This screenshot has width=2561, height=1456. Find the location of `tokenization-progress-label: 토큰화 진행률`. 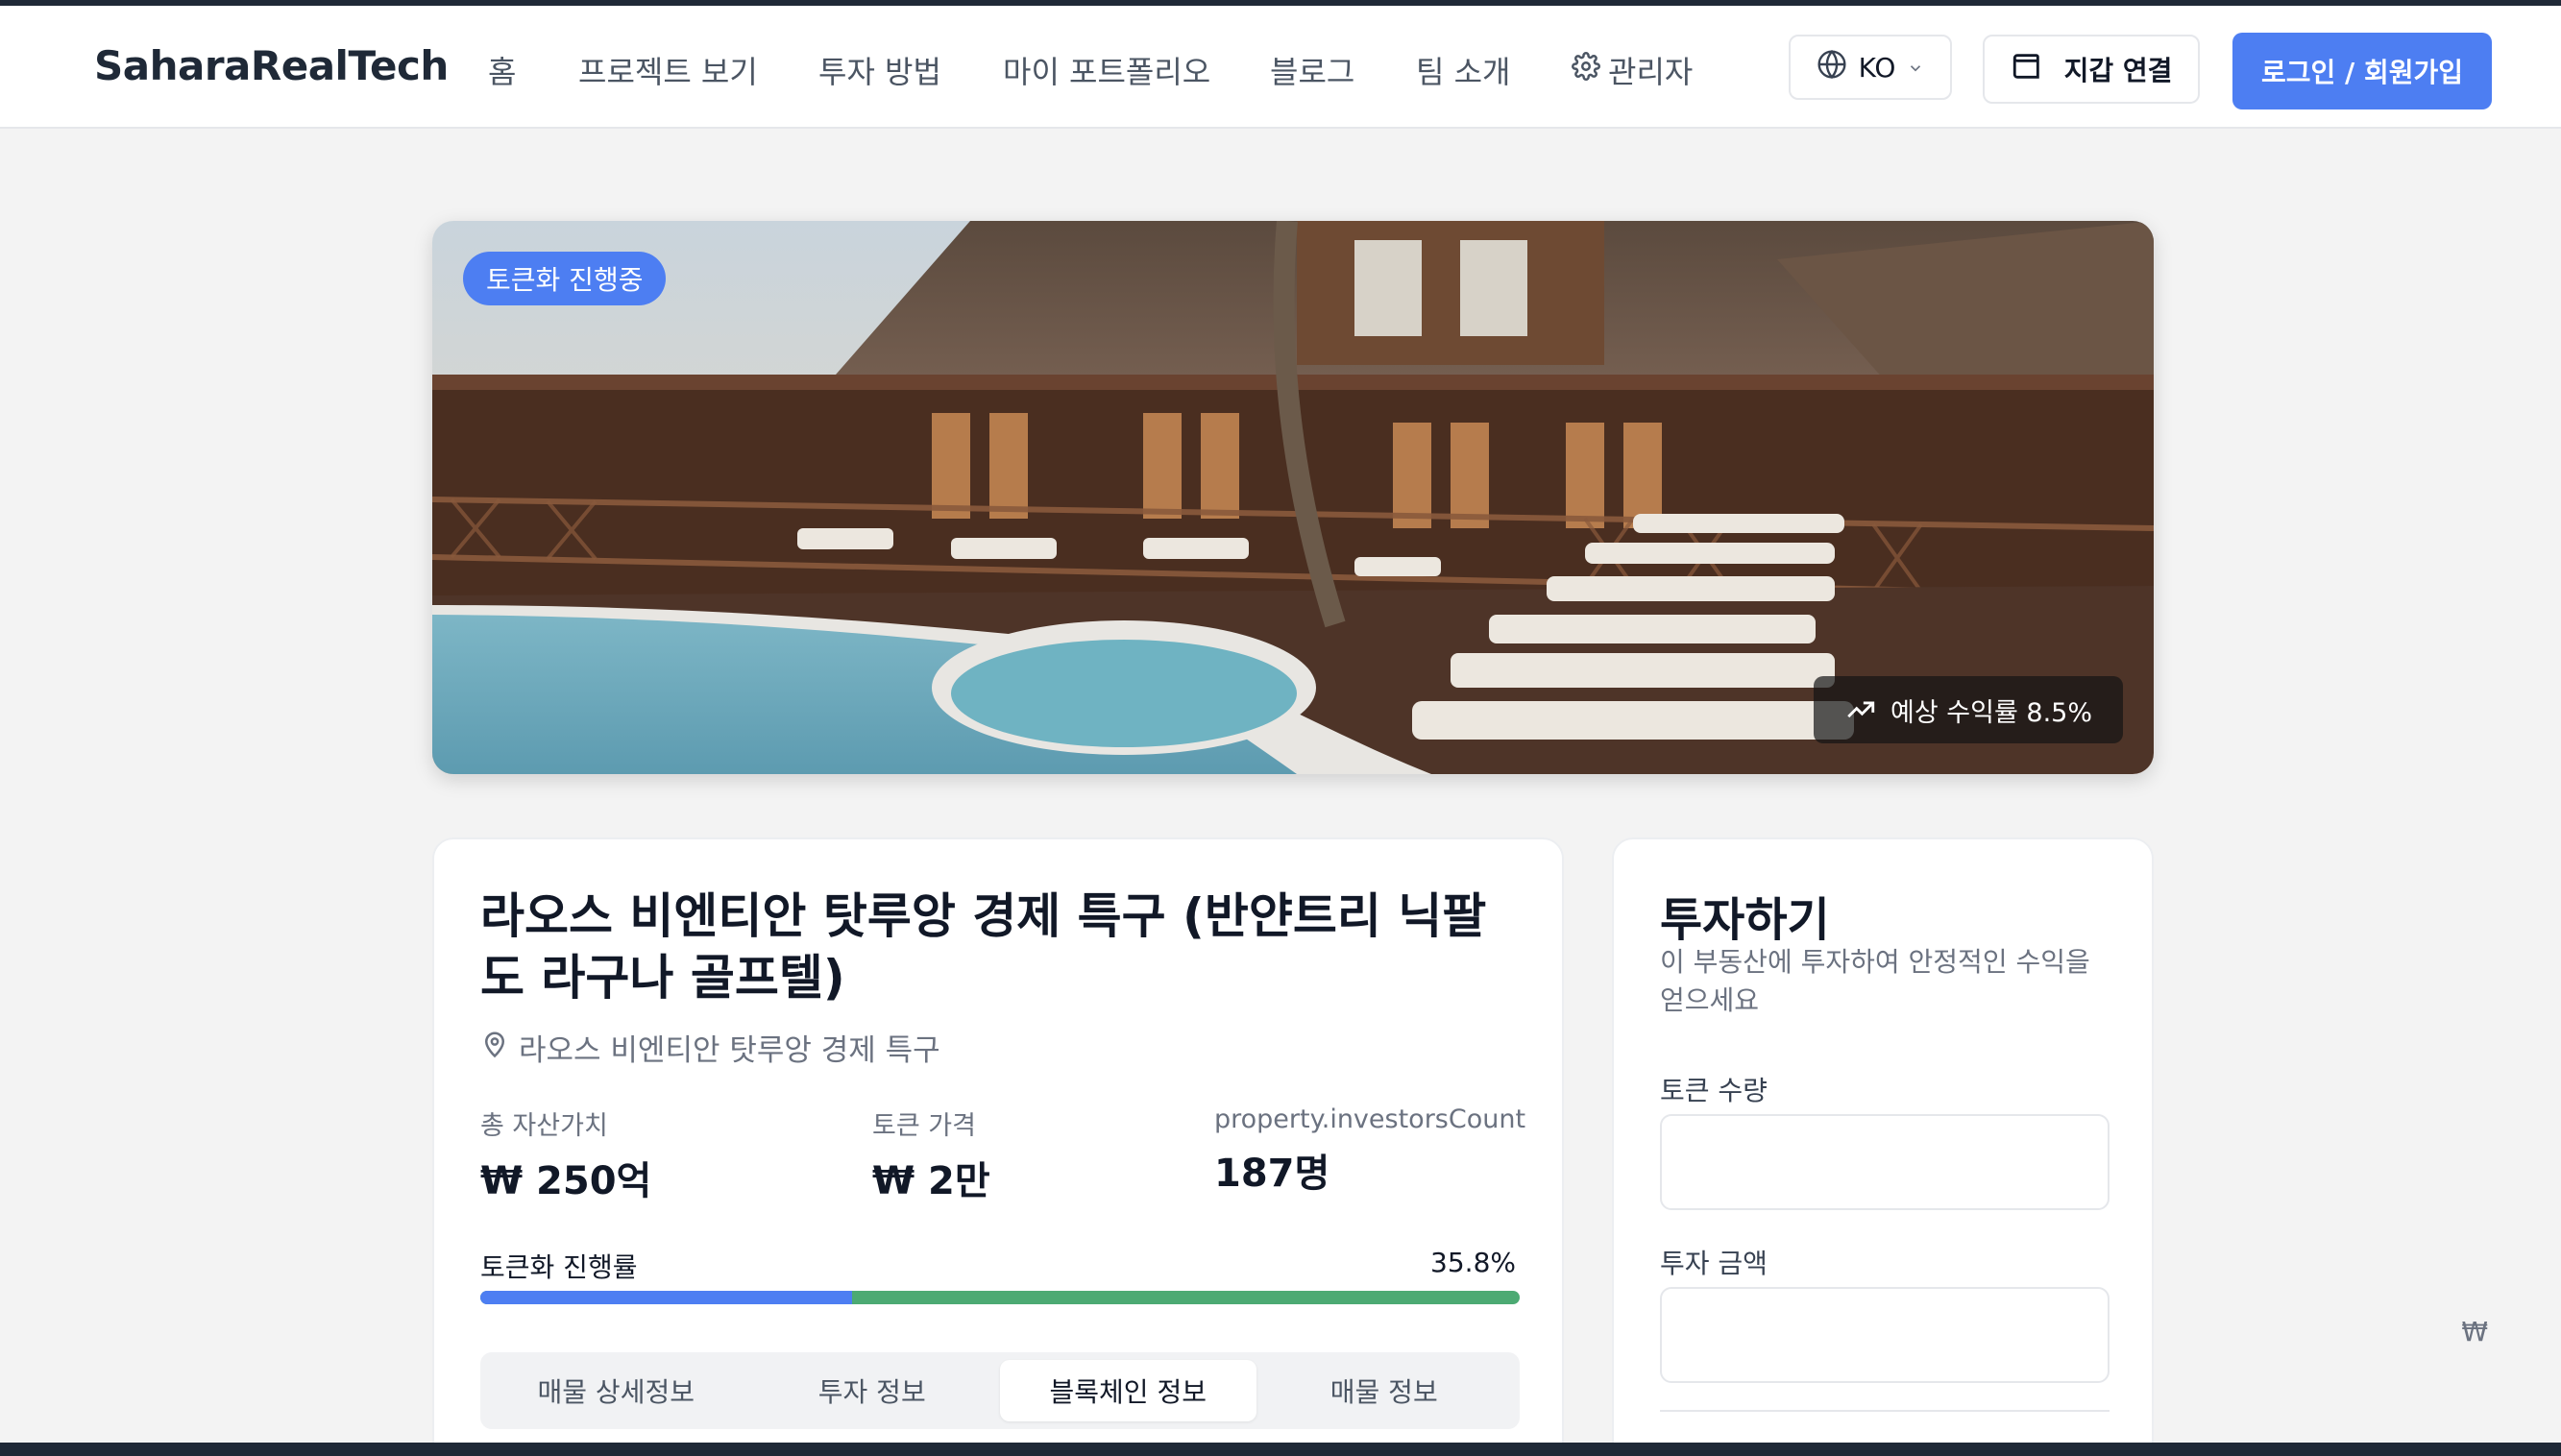

tokenization-progress-label: 토큰화 진행률 is located at coordinates (559, 1267).